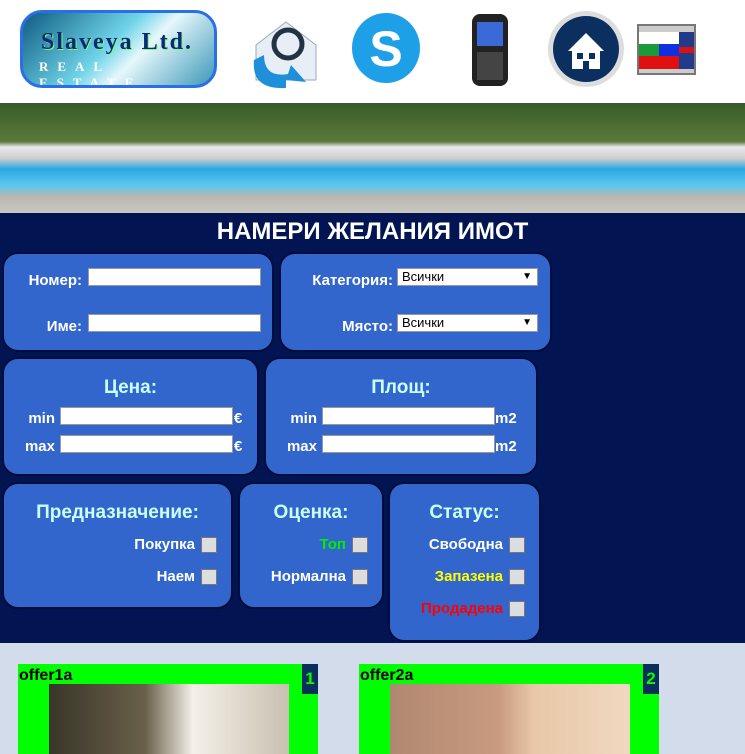  Describe the element at coordinates (360, 577) in the screenshot. I see `normal-checkbox` at that location.